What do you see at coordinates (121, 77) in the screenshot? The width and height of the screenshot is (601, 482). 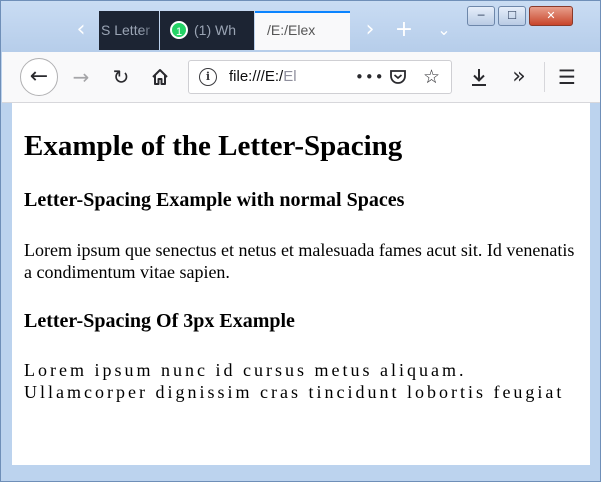 I see `reload-icon: ↻` at bounding box center [121, 77].